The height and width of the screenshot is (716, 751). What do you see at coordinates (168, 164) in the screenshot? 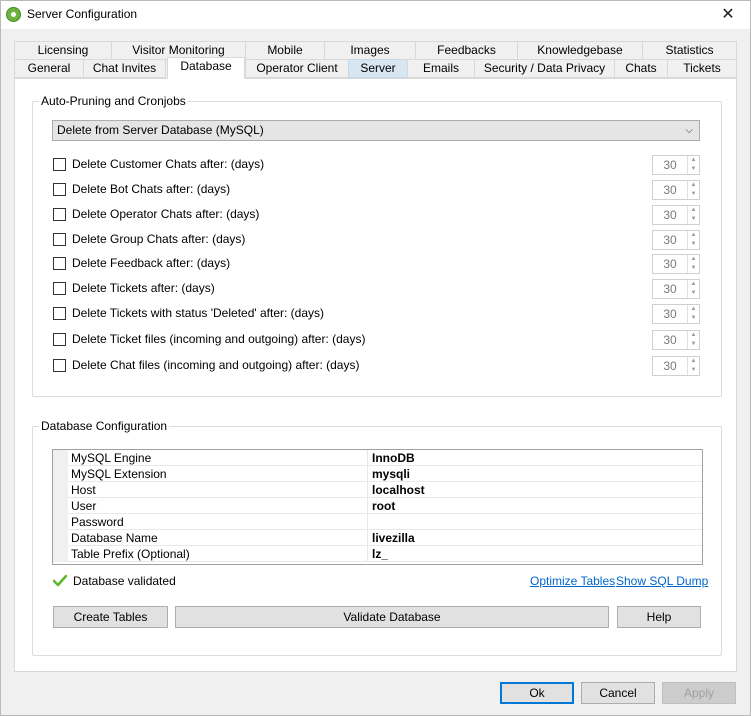
I see `label-customer-chats: Delete Customer Chats after: (days)` at bounding box center [168, 164].